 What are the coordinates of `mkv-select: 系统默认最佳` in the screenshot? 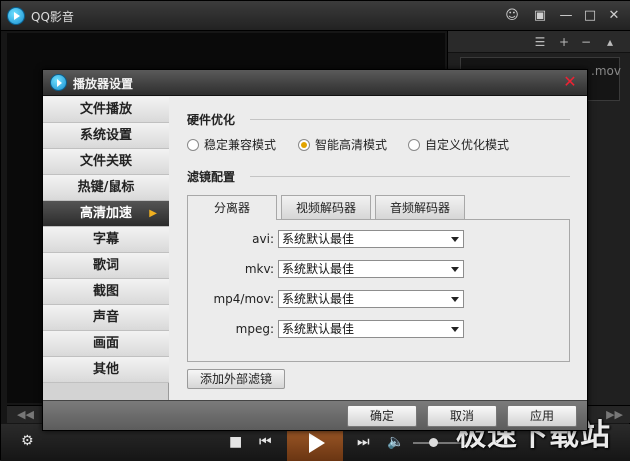 It's located at (371, 269).